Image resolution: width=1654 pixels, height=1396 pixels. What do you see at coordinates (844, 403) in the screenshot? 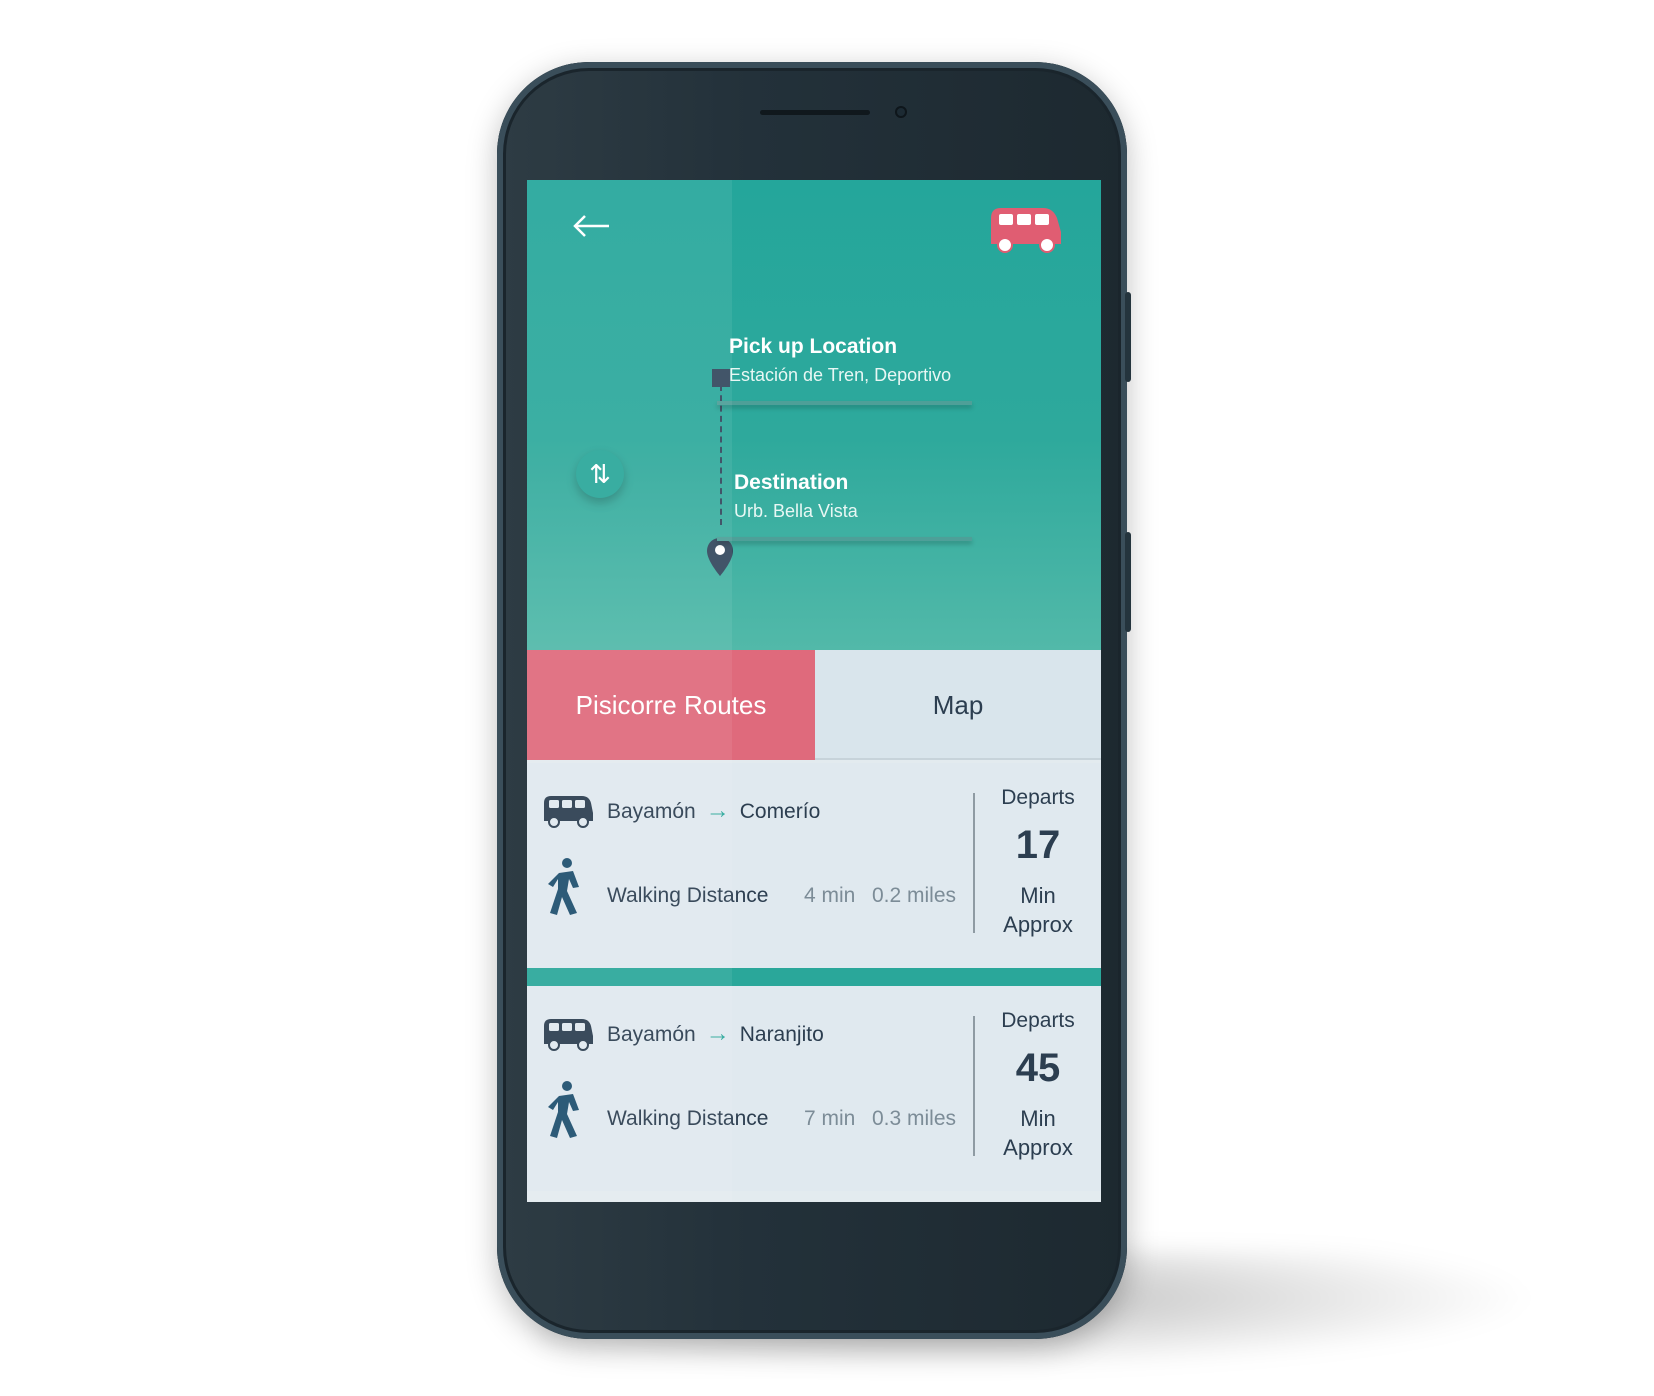
I see `pickup-underline` at bounding box center [844, 403].